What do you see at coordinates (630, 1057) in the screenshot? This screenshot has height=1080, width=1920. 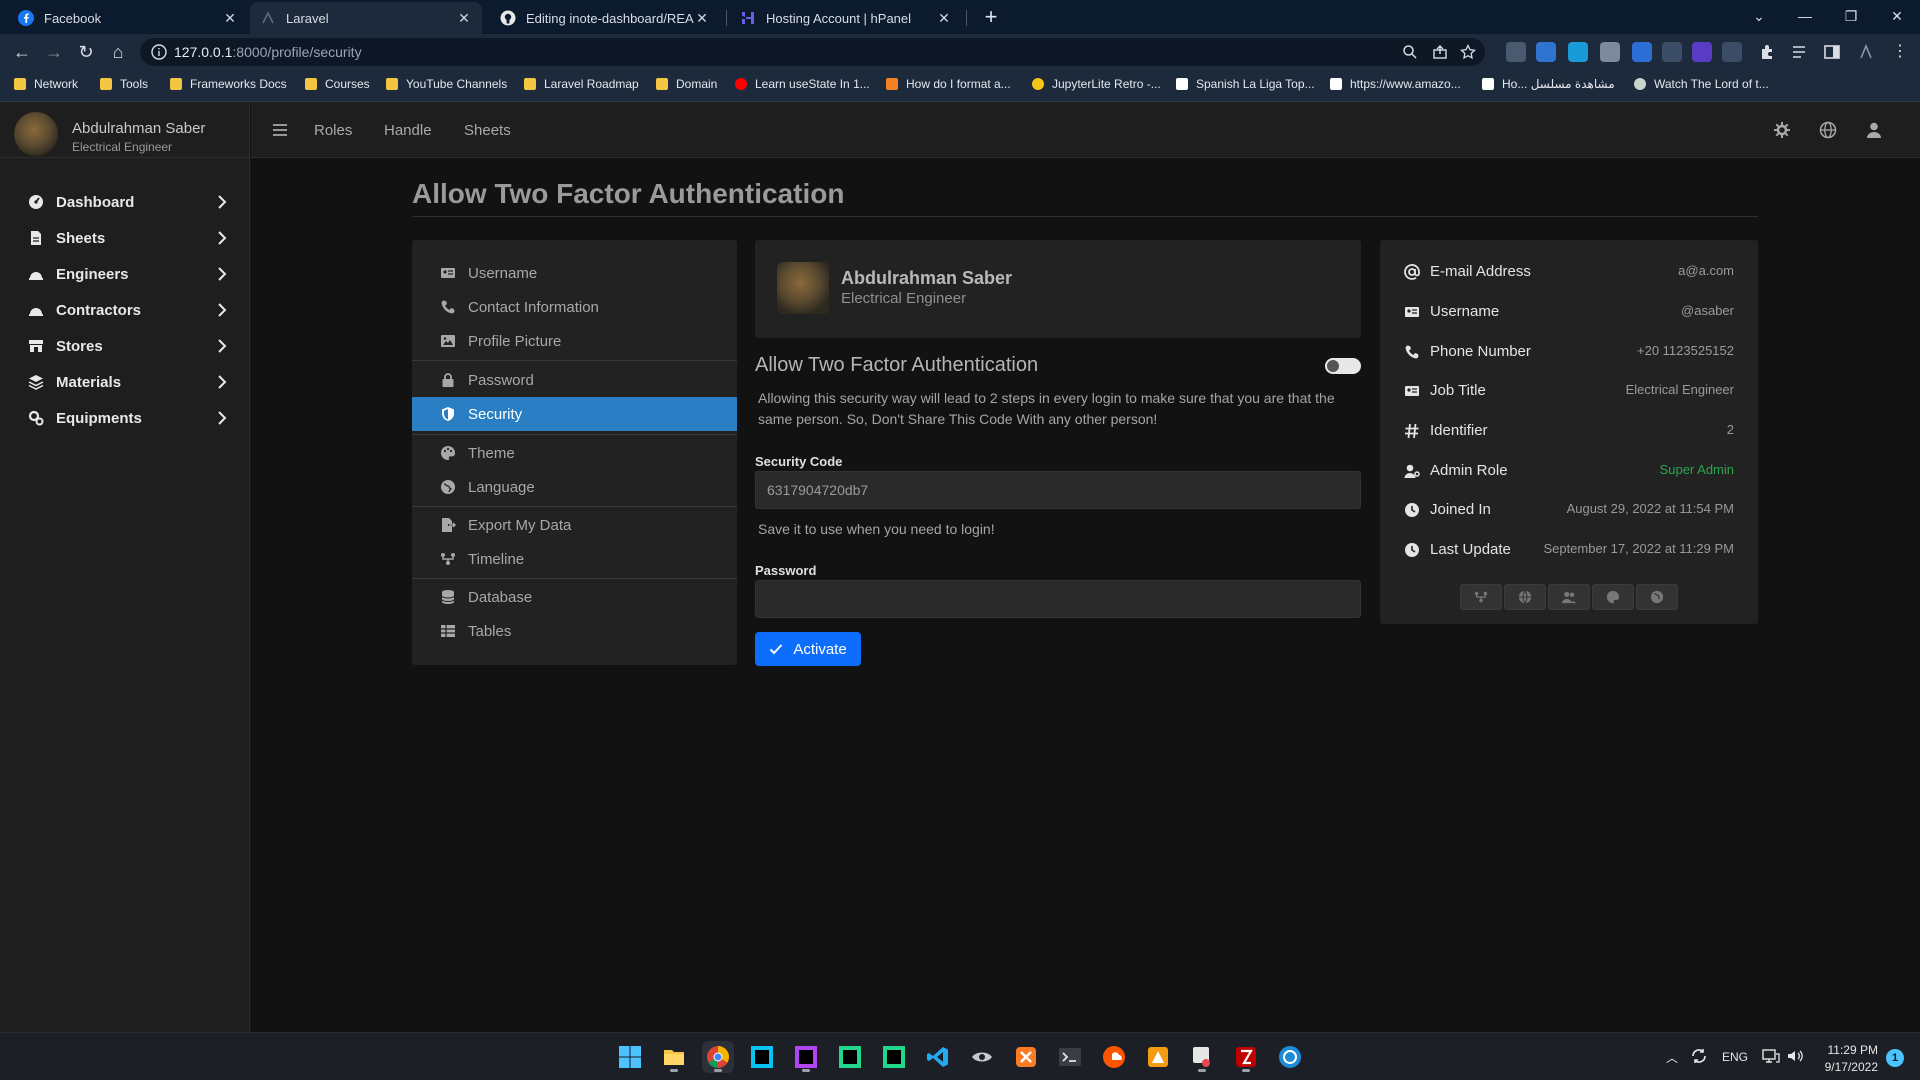 I see `windows-start-icon` at bounding box center [630, 1057].